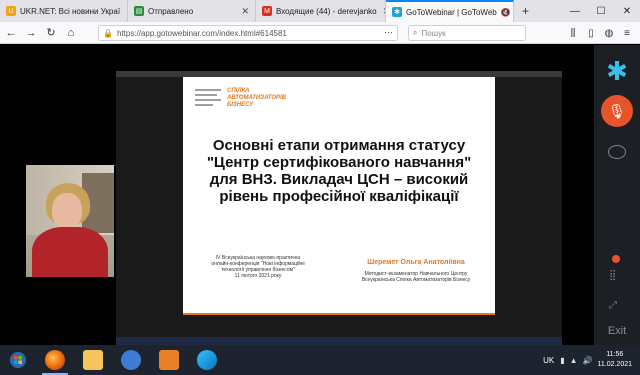 This screenshot has height=375, width=640. What do you see at coordinates (388, 32) in the screenshot?
I see `page-actions-icon: ···` at bounding box center [388, 32].